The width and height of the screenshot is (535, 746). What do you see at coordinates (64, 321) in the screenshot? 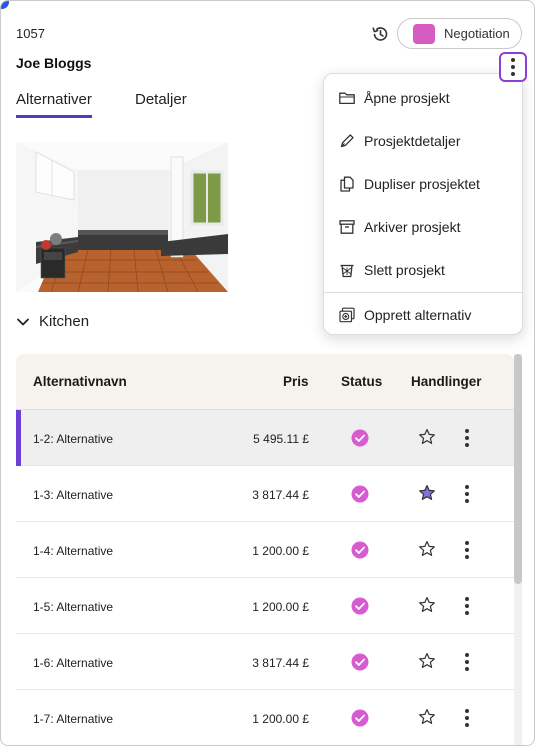
I see `section-label: Kitchen` at bounding box center [64, 321].